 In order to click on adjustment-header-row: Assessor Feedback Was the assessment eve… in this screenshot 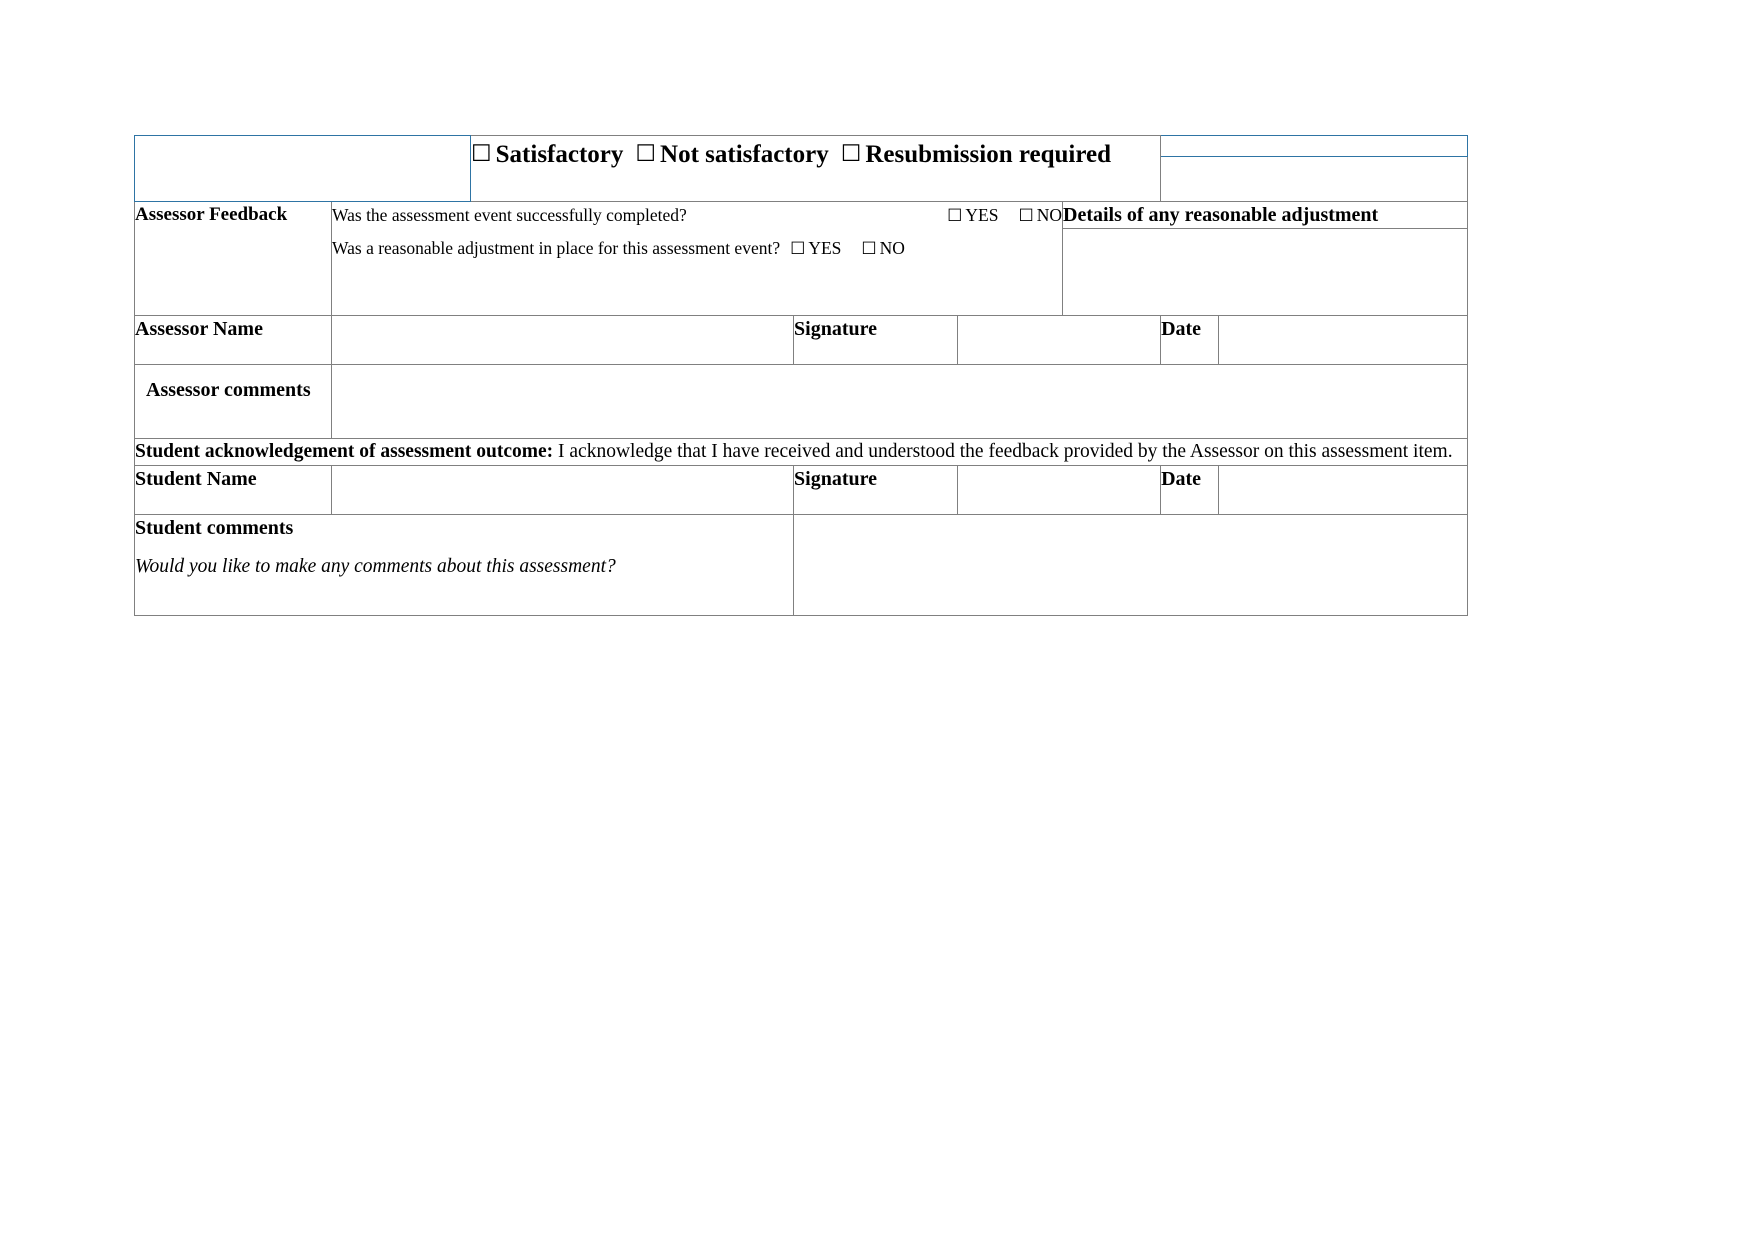, I will do `click(801, 259)`.